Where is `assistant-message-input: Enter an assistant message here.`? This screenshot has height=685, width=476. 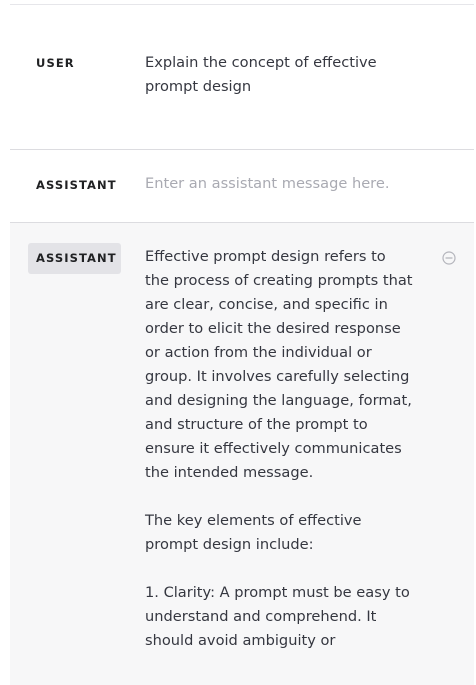
assistant-message-input: Enter an assistant message here. is located at coordinates (279, 184).